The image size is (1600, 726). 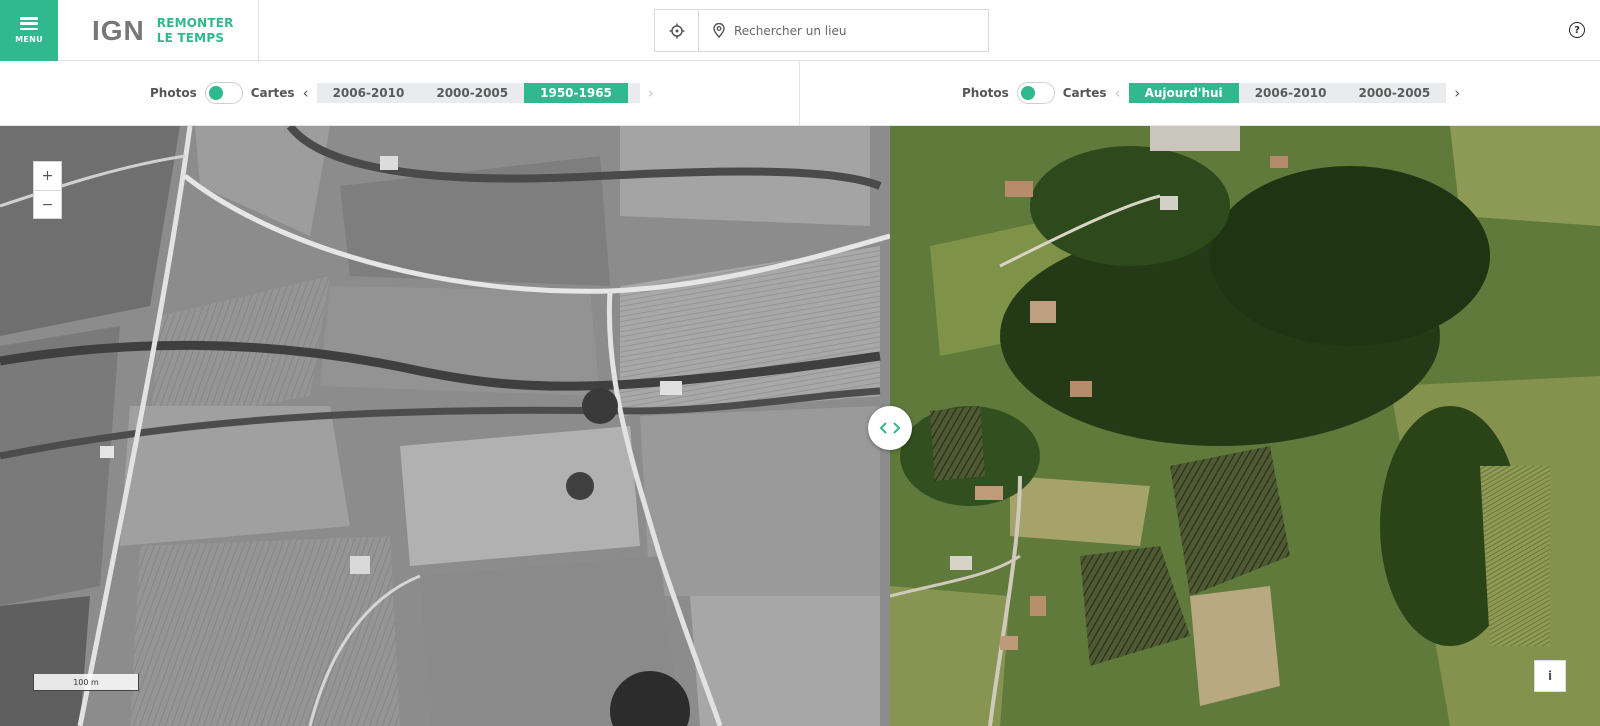 I want to click on app-title-line1: REMONTER, so click(x=195, y=22).